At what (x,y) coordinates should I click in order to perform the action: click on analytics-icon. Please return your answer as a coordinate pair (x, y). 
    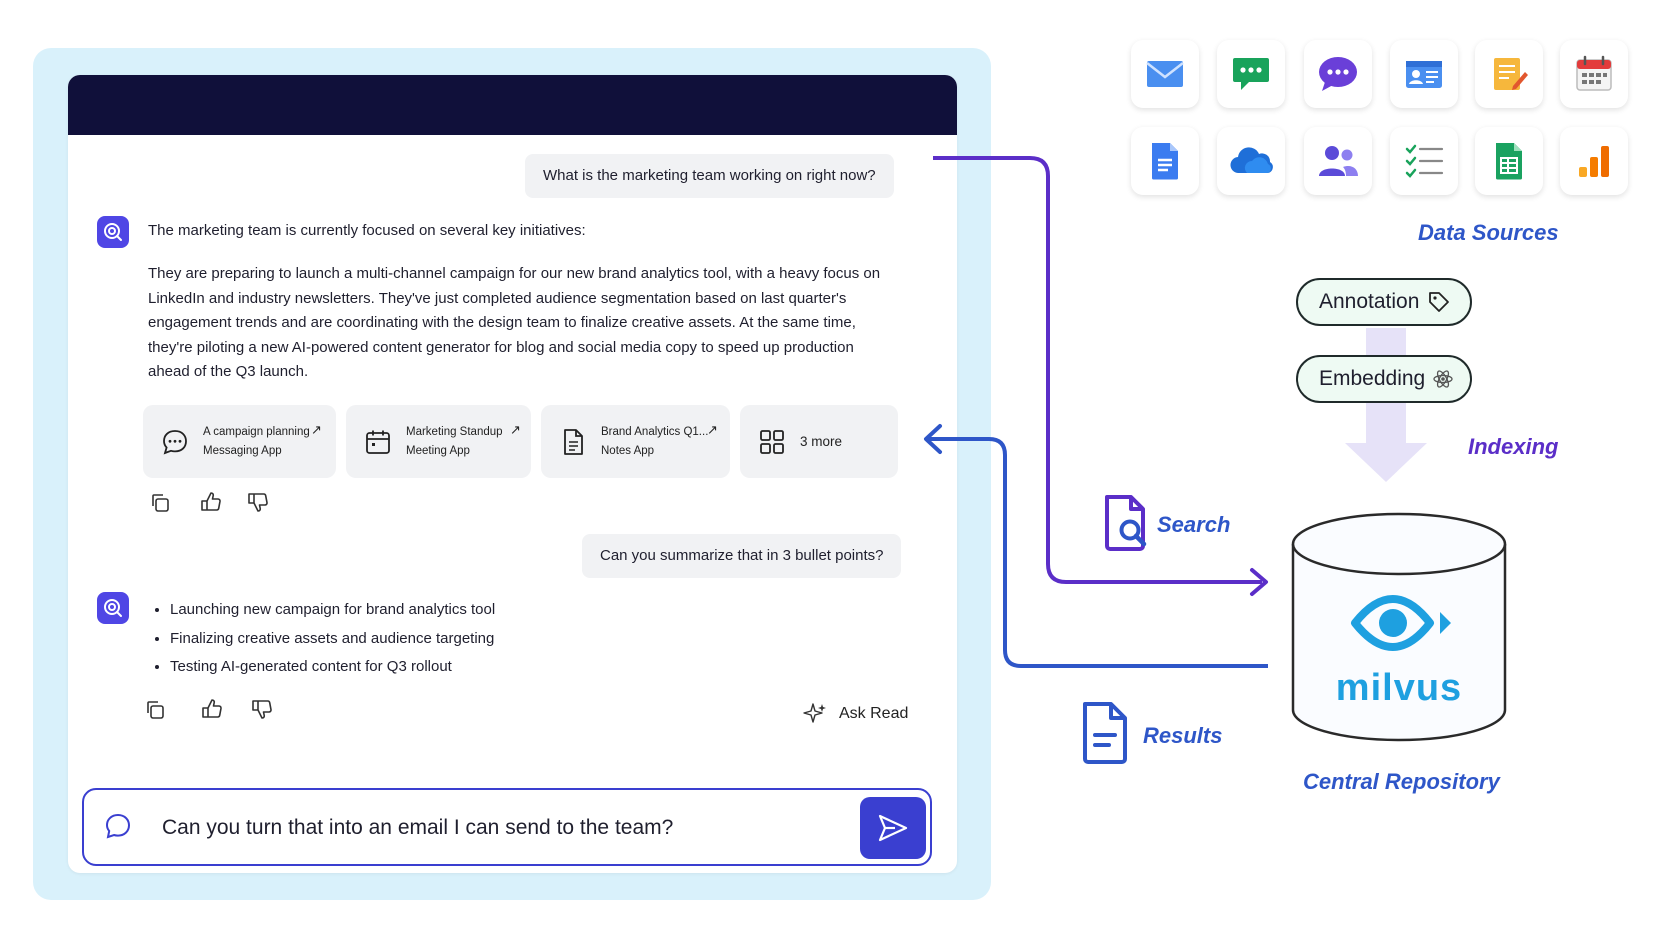
    Looking at the image, I should click on (1594, 161).